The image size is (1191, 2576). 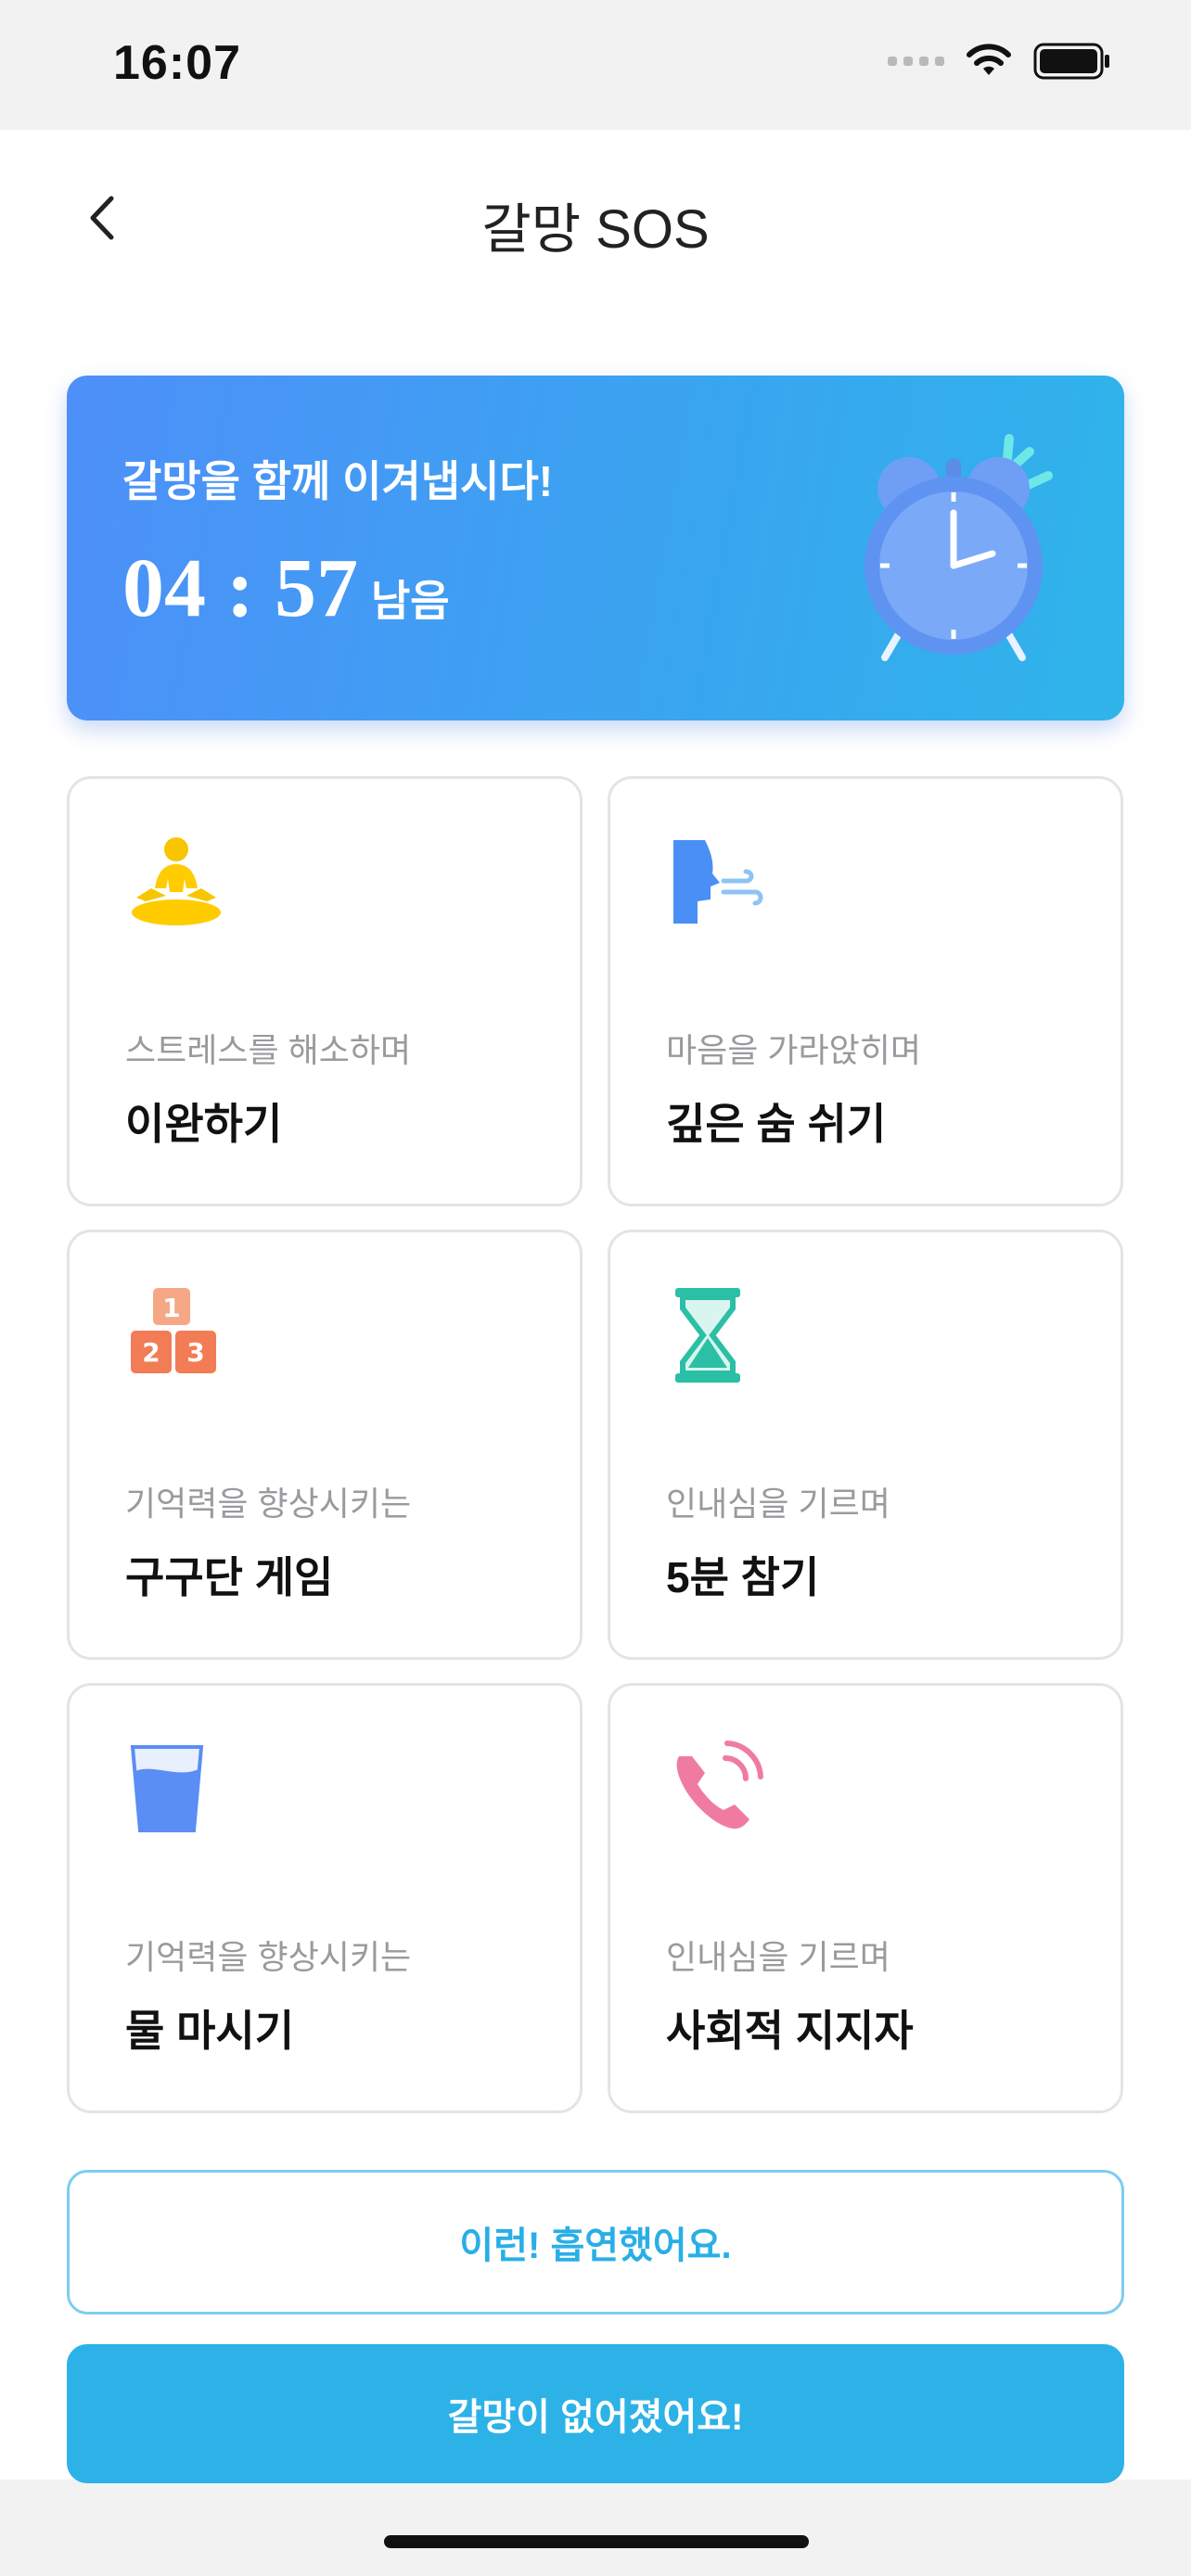 What do you see at coordinates (707, 1336) in the screenshot?
I see `hourglass-icon` at bounding box center [707, 1336].